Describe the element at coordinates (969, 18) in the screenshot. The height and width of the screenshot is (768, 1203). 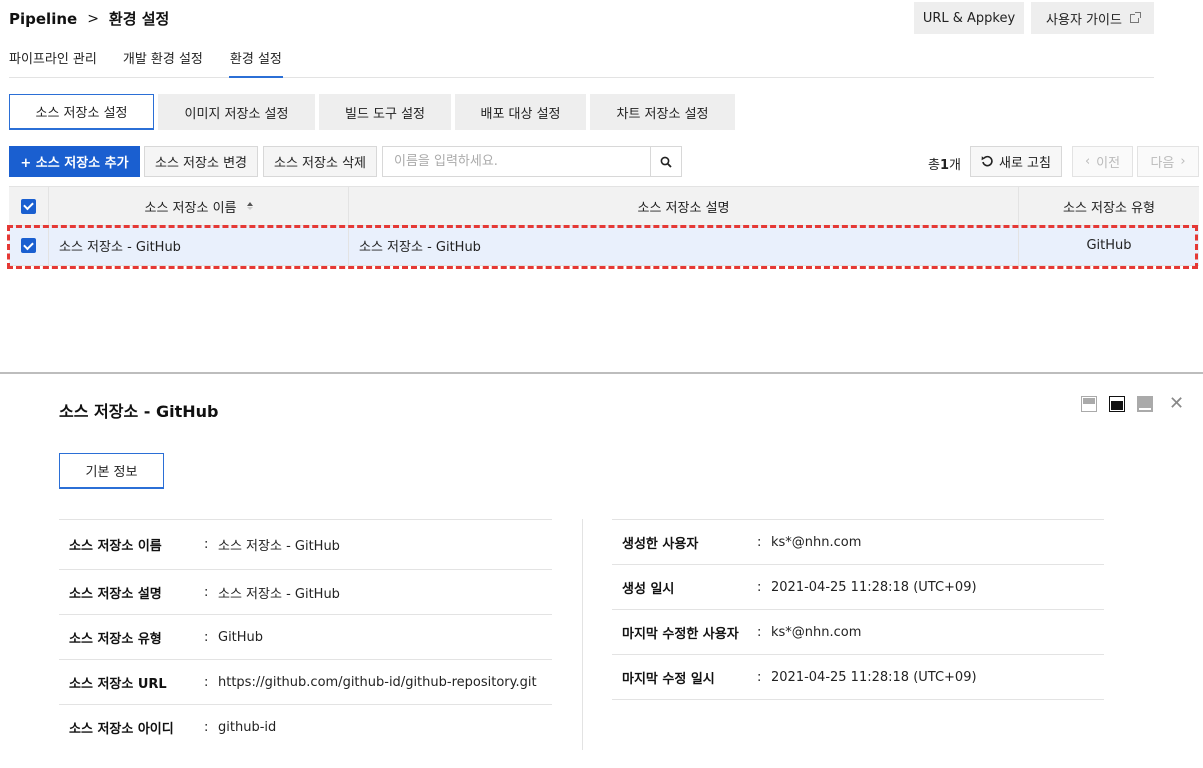
I see `url-appkey-button: URL & Appkey` at that location.